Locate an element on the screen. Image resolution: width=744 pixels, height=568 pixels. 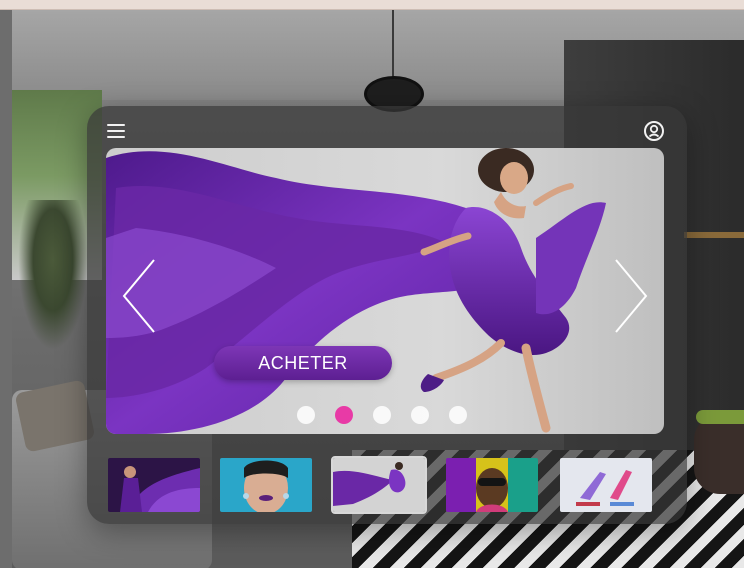
top-strip is located at coordinates (372, 5).